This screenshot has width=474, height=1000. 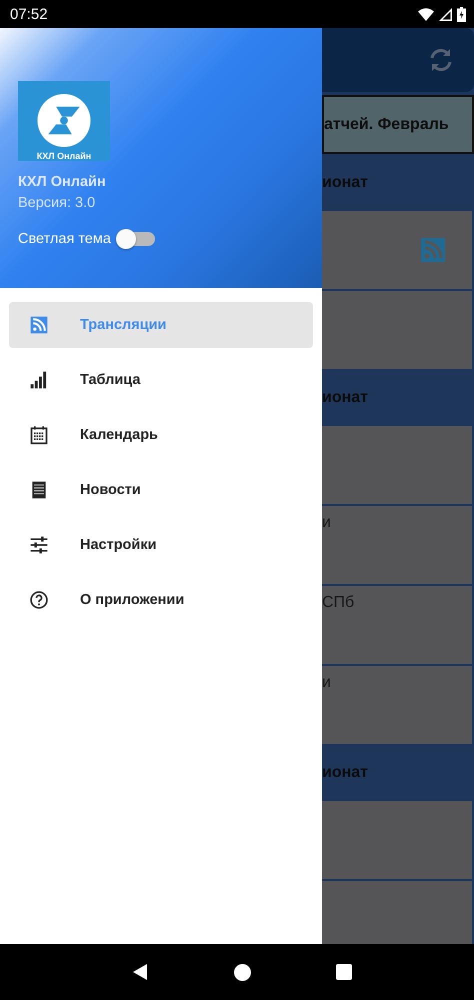 I want to click on menu-item: Новости, so click(x=161, y=490).